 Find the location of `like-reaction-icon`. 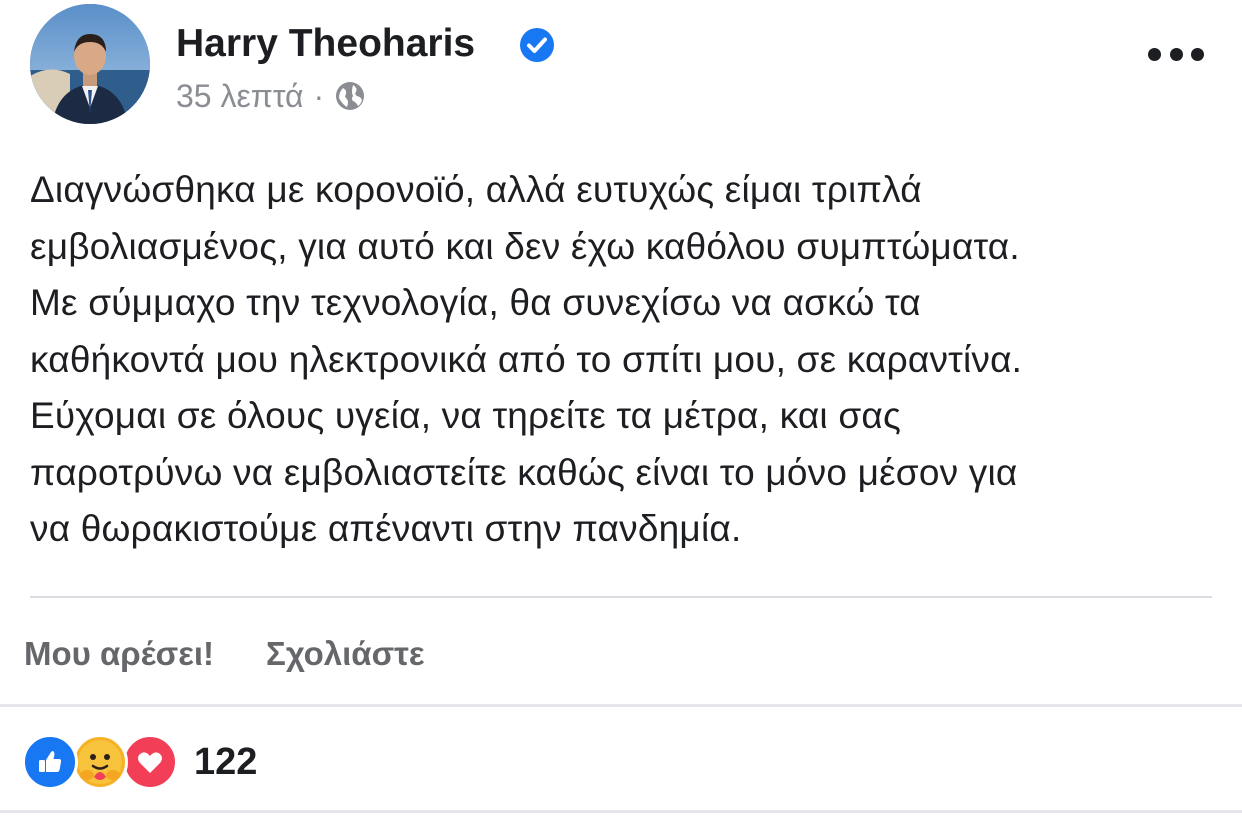

like-reaction-icon is located at coordinates (50, 762).